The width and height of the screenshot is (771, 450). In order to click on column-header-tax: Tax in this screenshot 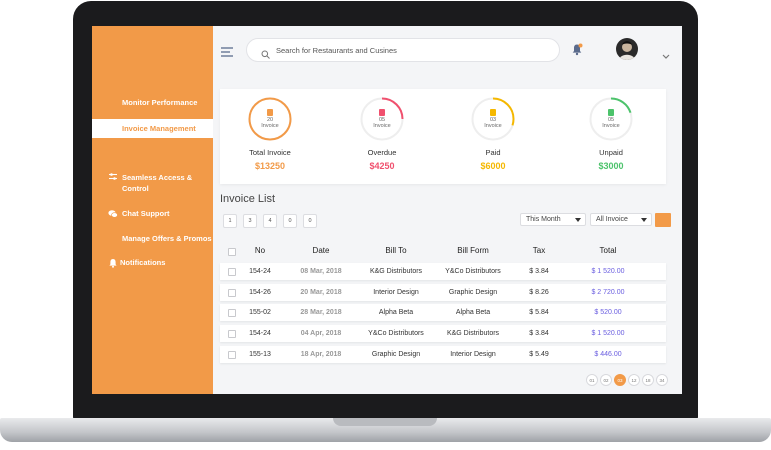, I will do `click(539, 251)`.